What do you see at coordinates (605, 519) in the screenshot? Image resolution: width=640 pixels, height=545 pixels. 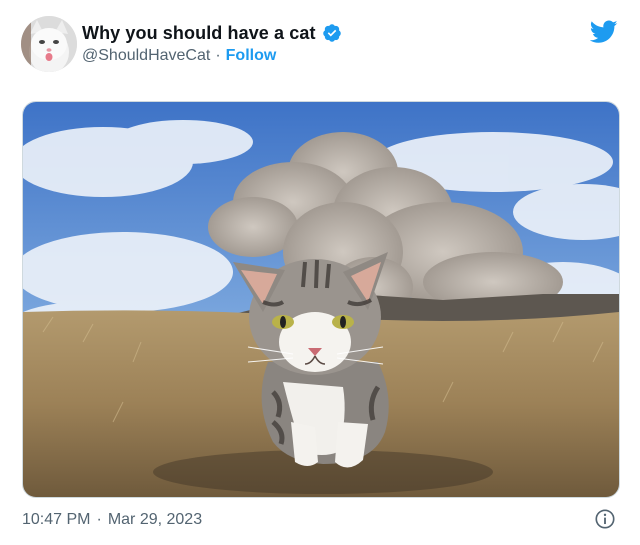 I see `info-icon` at bounding box center [605, 519].